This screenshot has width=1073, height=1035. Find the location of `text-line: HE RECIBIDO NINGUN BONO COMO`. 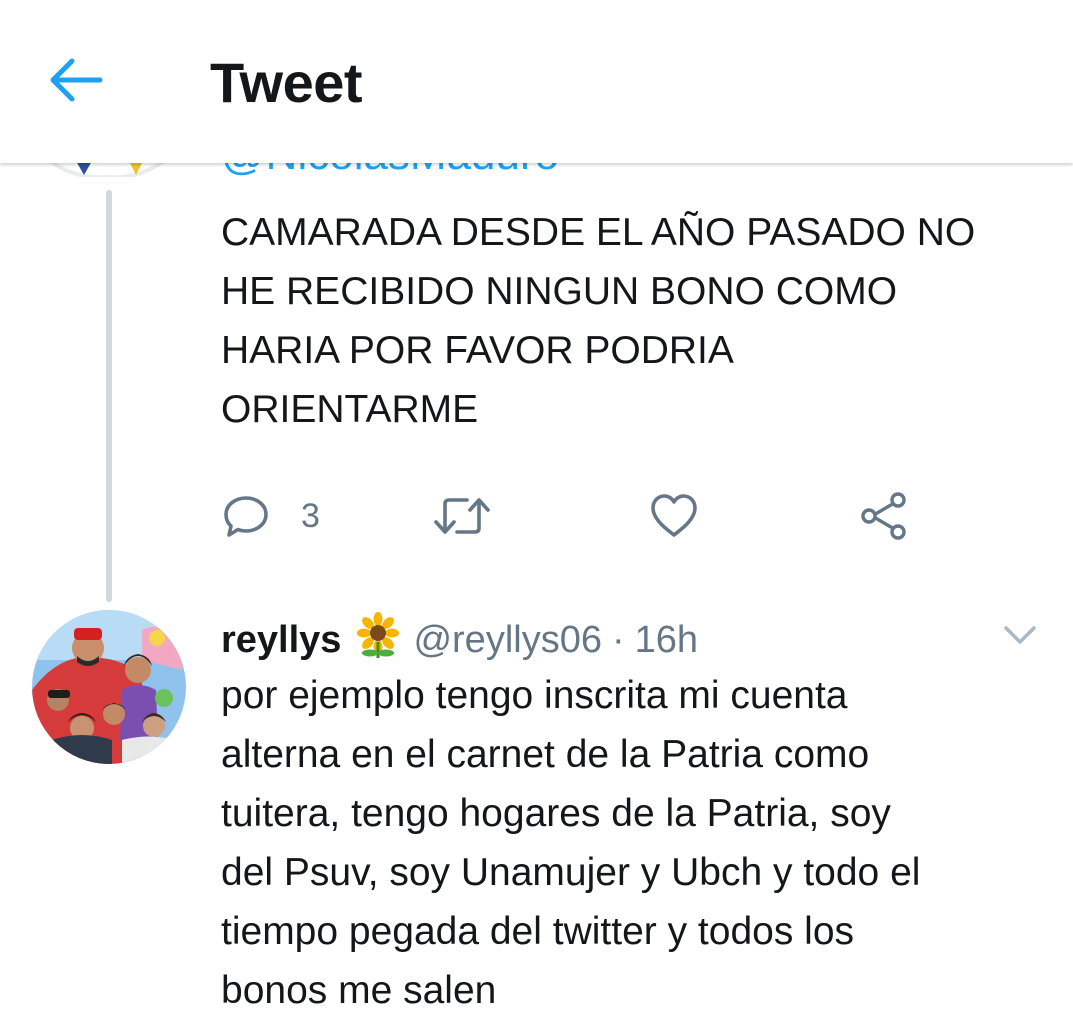

text-line: HE RECIBIDO NINGUN BONO COMO is located at coordinates (559, 291).